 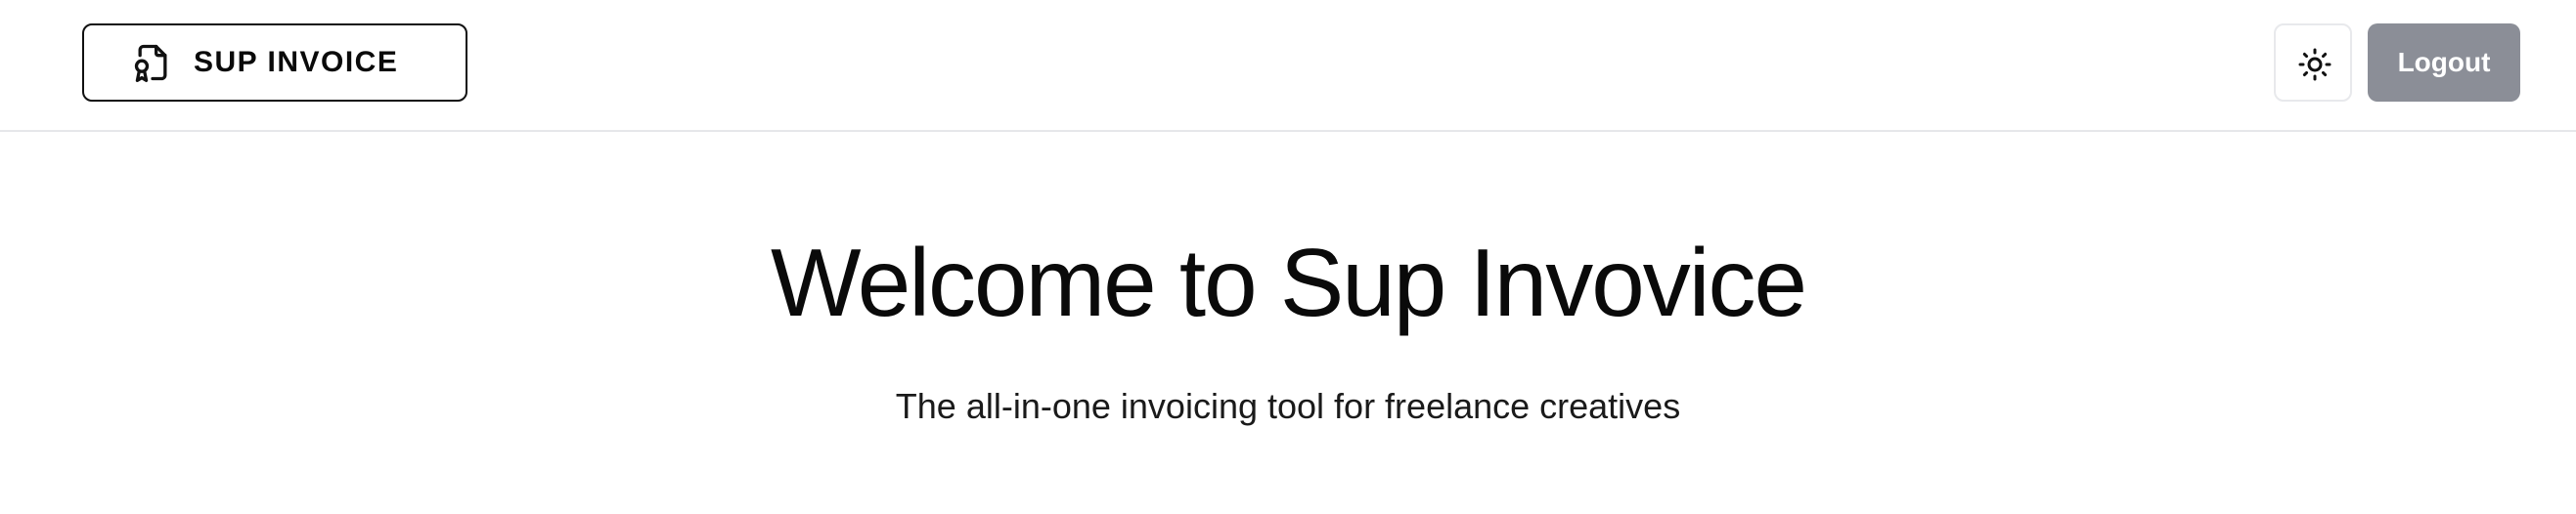 What do you see at coordinates (2444, 62) in the screenshot?
I see `logout-button: Logout` at bounding box center [2444, 62].